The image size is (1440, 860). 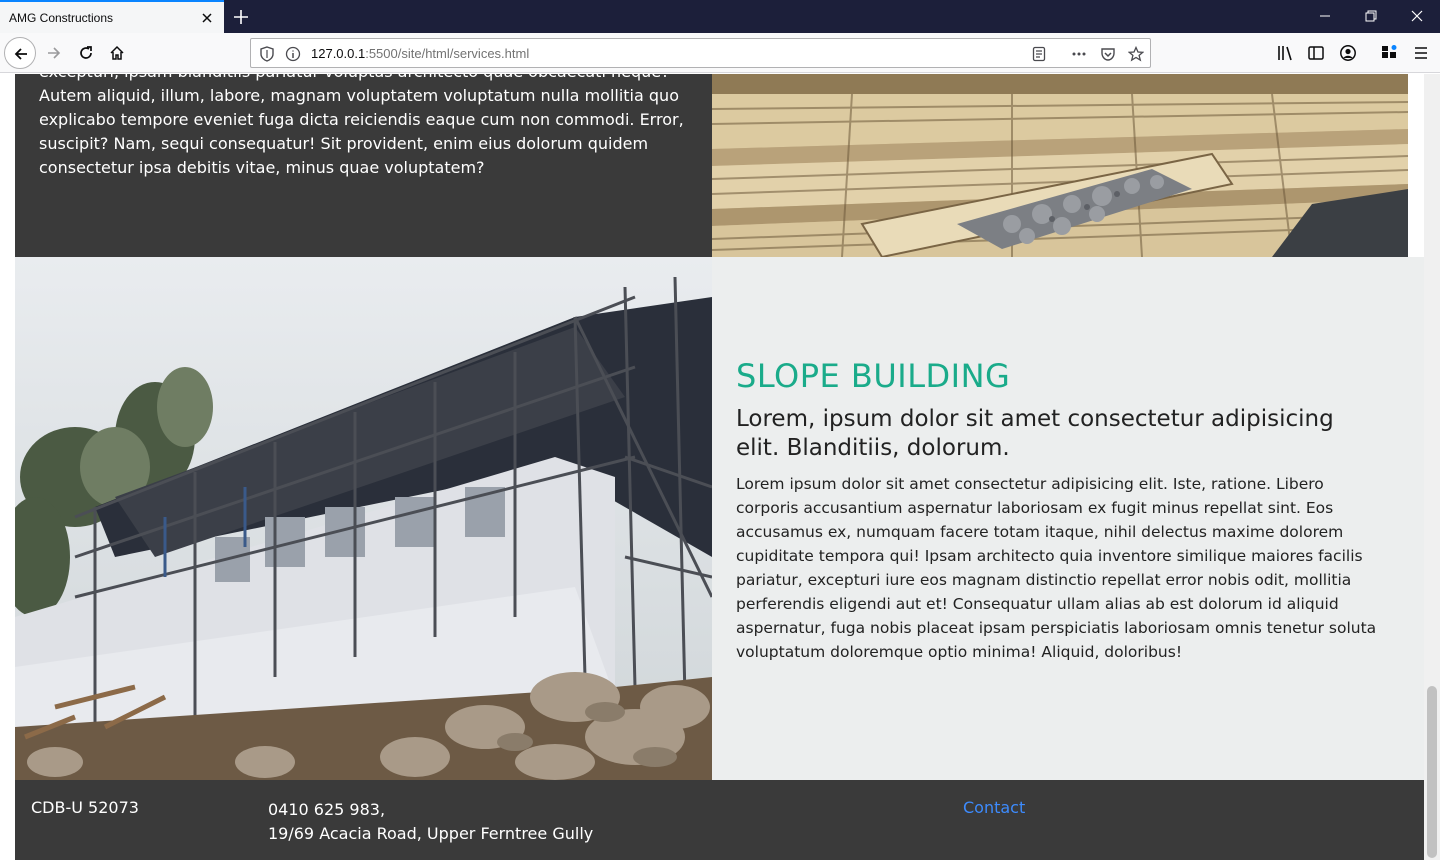 I want to click on new-tab-icon, so click(x=241, y=17).